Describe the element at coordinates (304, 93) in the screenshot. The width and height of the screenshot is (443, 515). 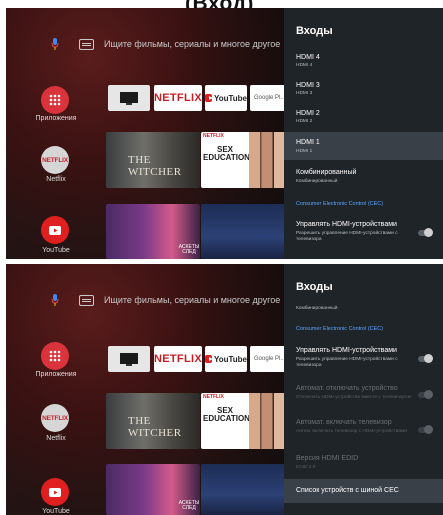
I see `item-subtitle: HDMI 3` at that location.